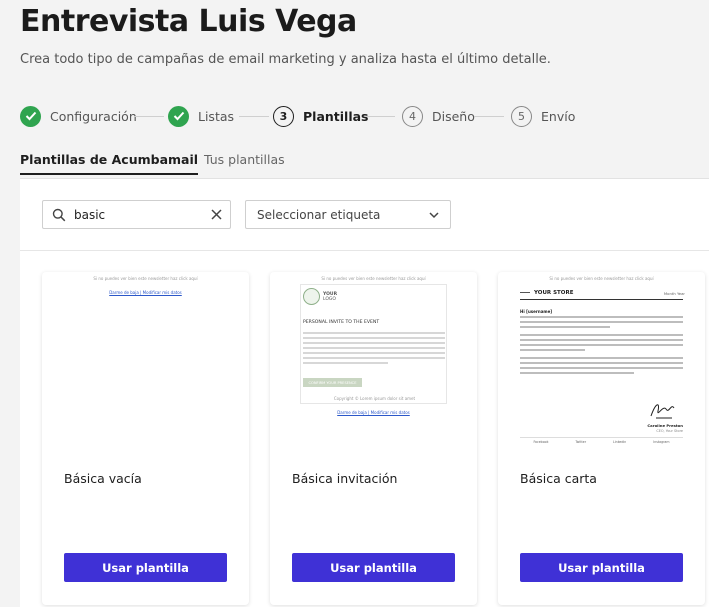 This screenshot has height=607, width=709. Describe the element at coordinates (188, 21) in the screenshot. I see `page-title: Entrevista Luis Vega` at that location.